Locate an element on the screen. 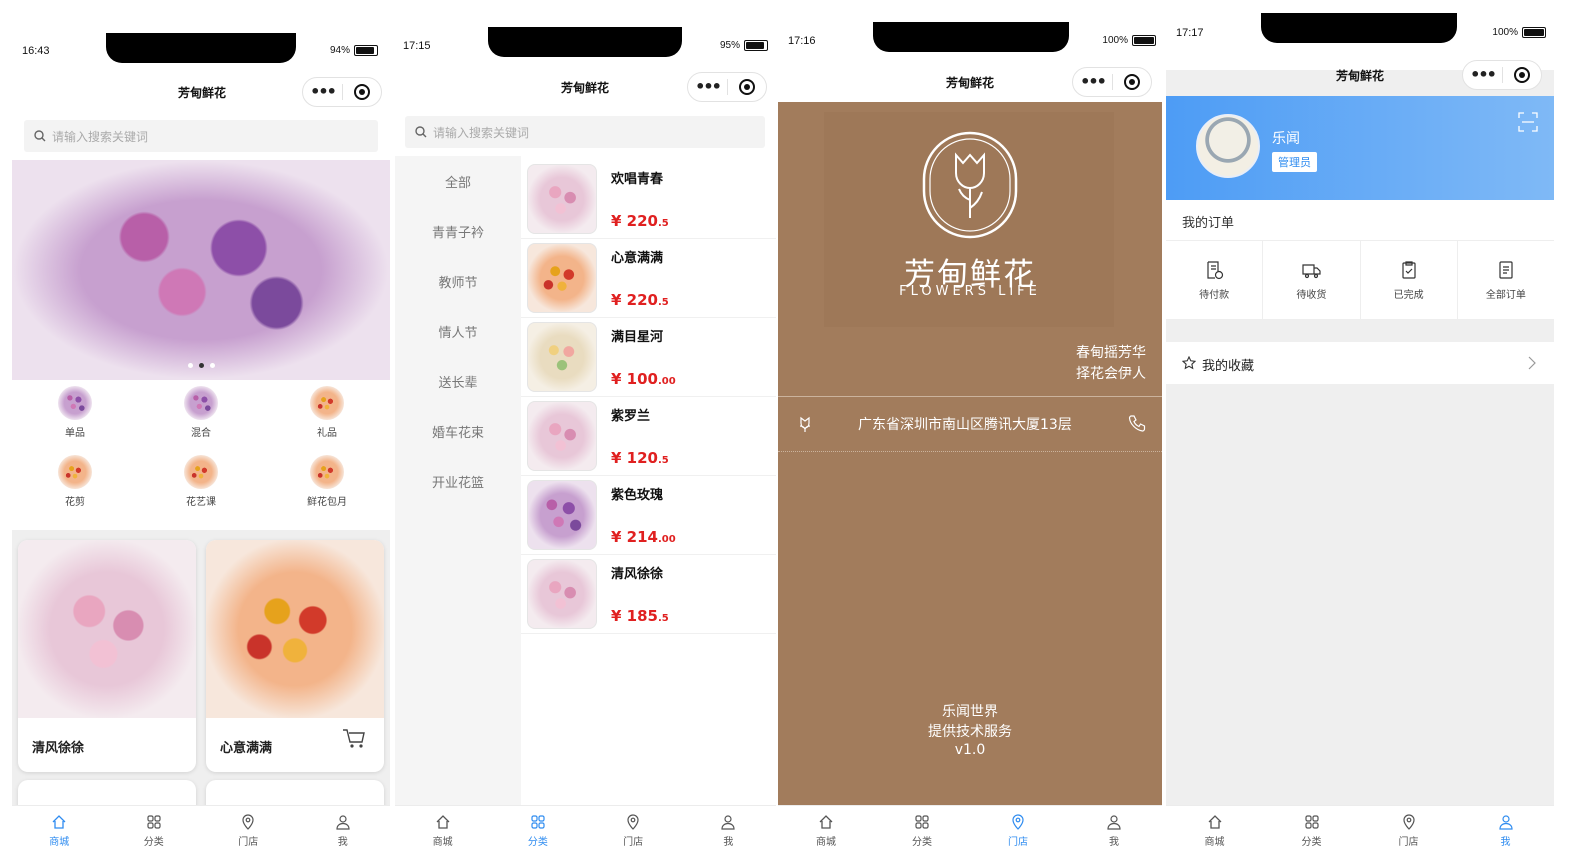 This screenshot has width=1584, height=868. product-row: 满目星河 ¥ 100.00 is located at coordinates (648, 357).